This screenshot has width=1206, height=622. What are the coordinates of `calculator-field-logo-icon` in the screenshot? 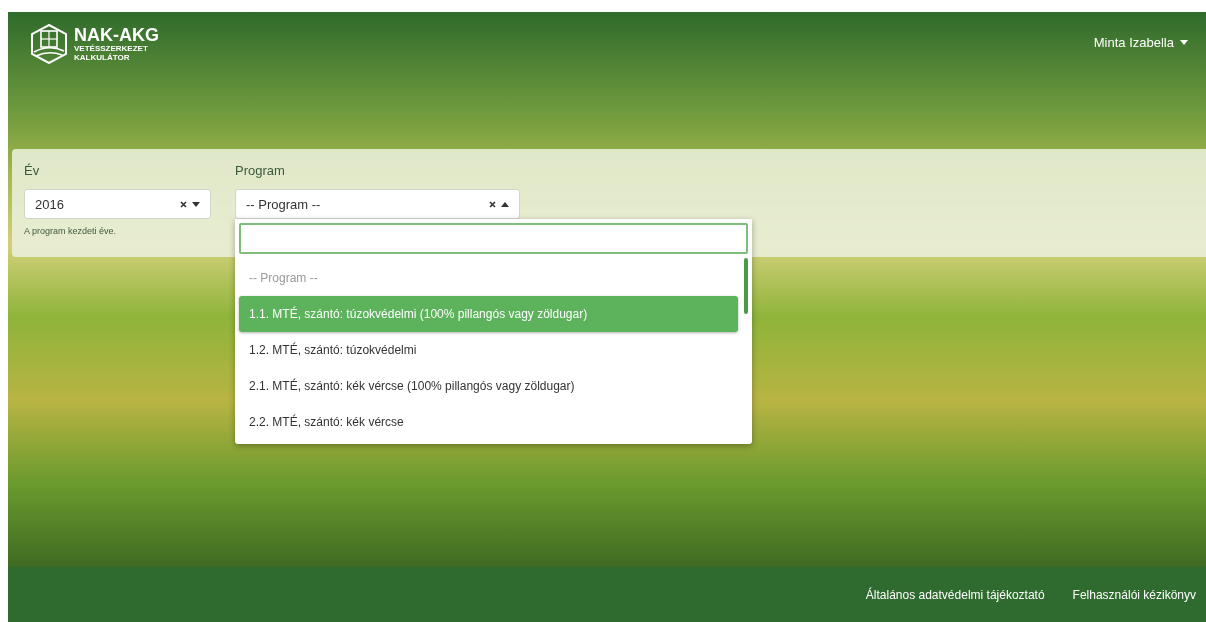 It's located at (49, 44).